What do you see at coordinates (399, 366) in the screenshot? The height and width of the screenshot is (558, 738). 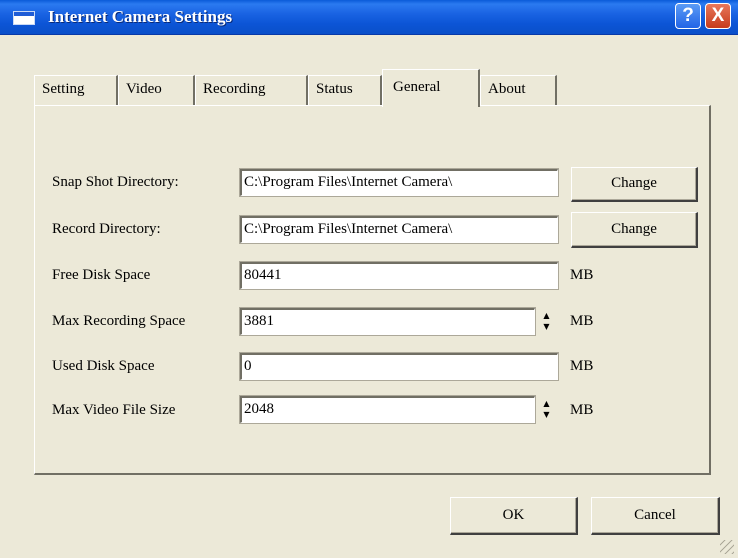 I see `used-disk-space-field: 0` at bounding box center [399, 366].